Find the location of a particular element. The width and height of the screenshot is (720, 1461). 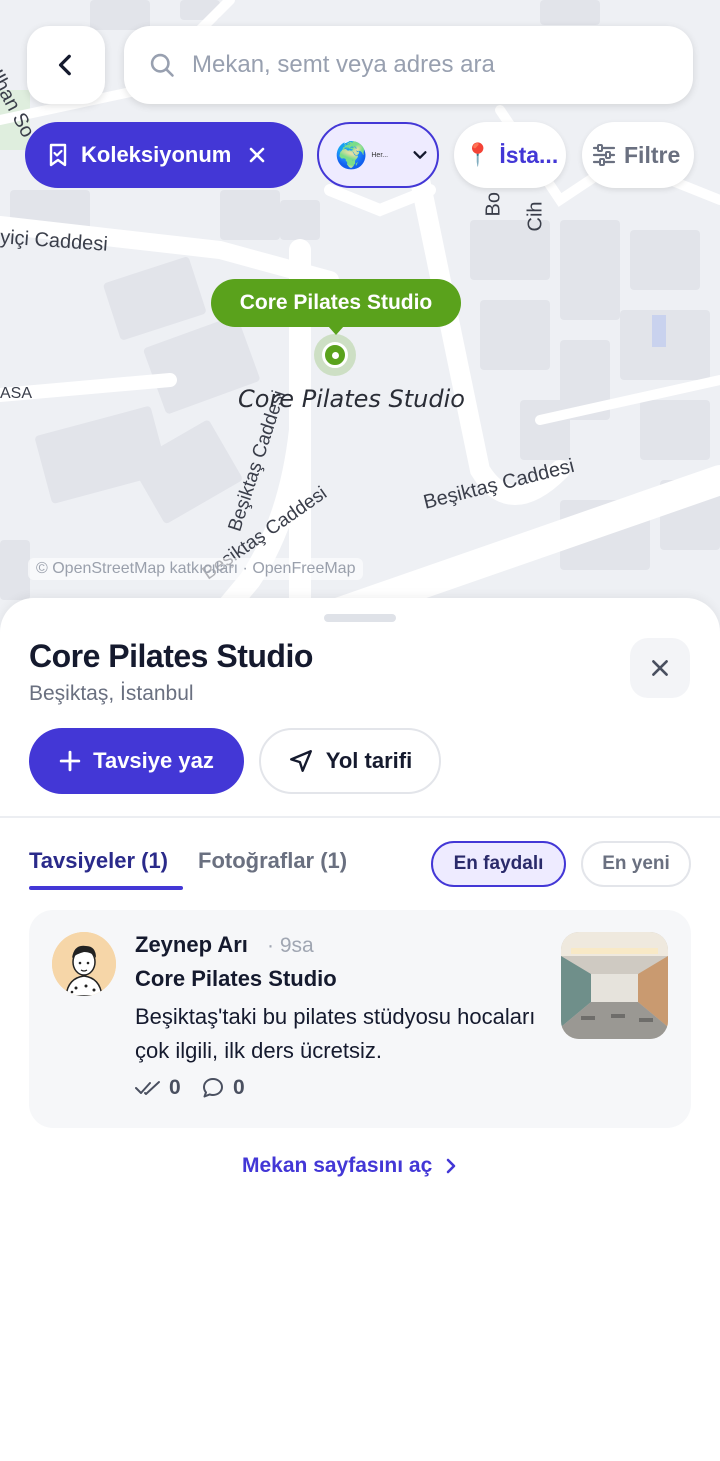

sheet-drag-handle is located at coordinates (360, 618).